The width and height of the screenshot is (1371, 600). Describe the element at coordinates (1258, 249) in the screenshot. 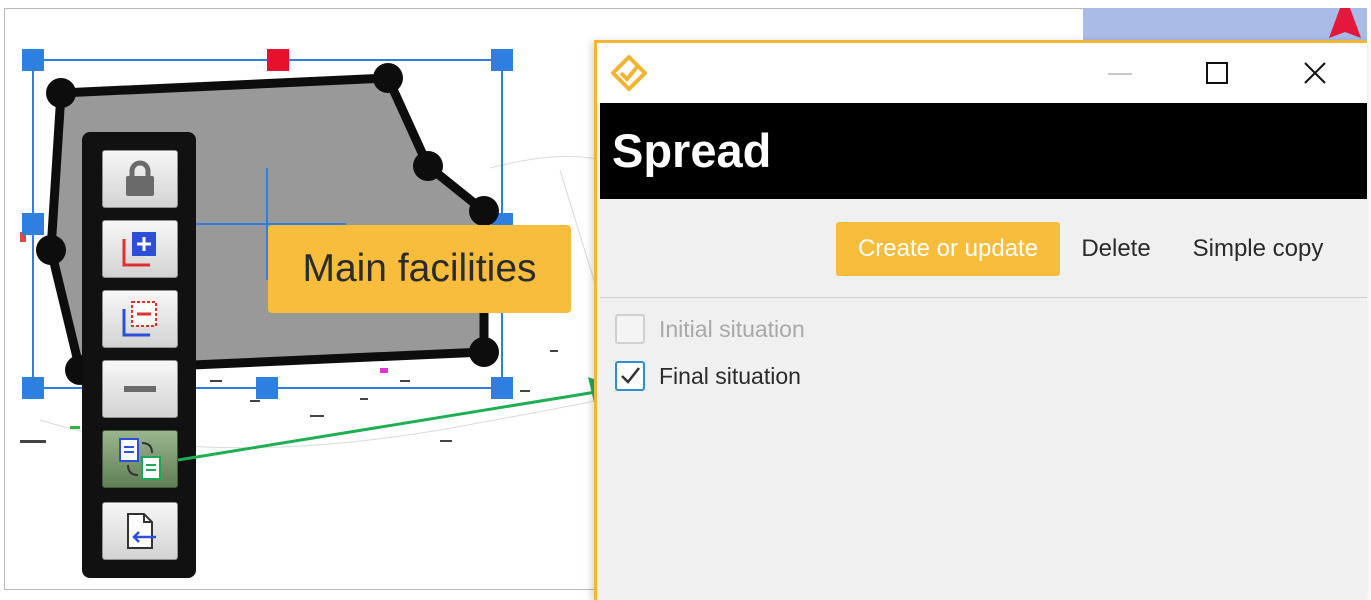

I see `simple-copy-button: Simple copy` at that location.